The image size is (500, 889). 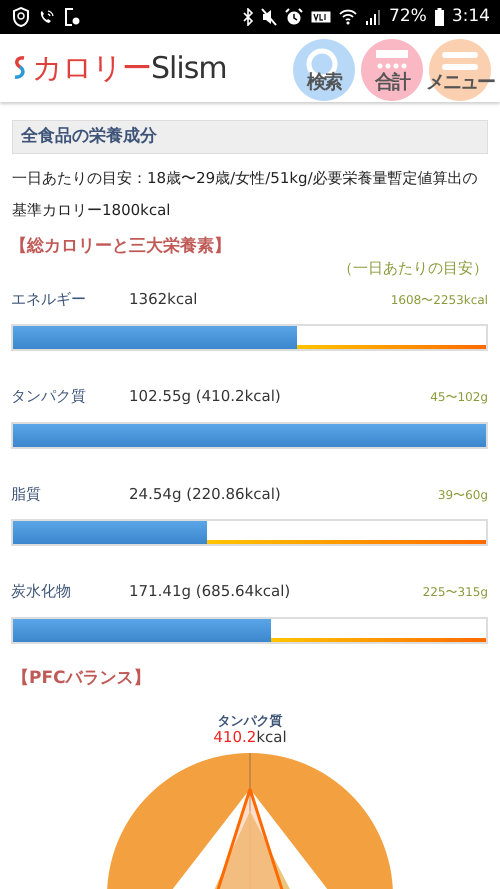 What do you see at coordinates (250, 737) in the screenshot?
I see `axis-value: 410.2kcal` at bounding box center [250, 737].